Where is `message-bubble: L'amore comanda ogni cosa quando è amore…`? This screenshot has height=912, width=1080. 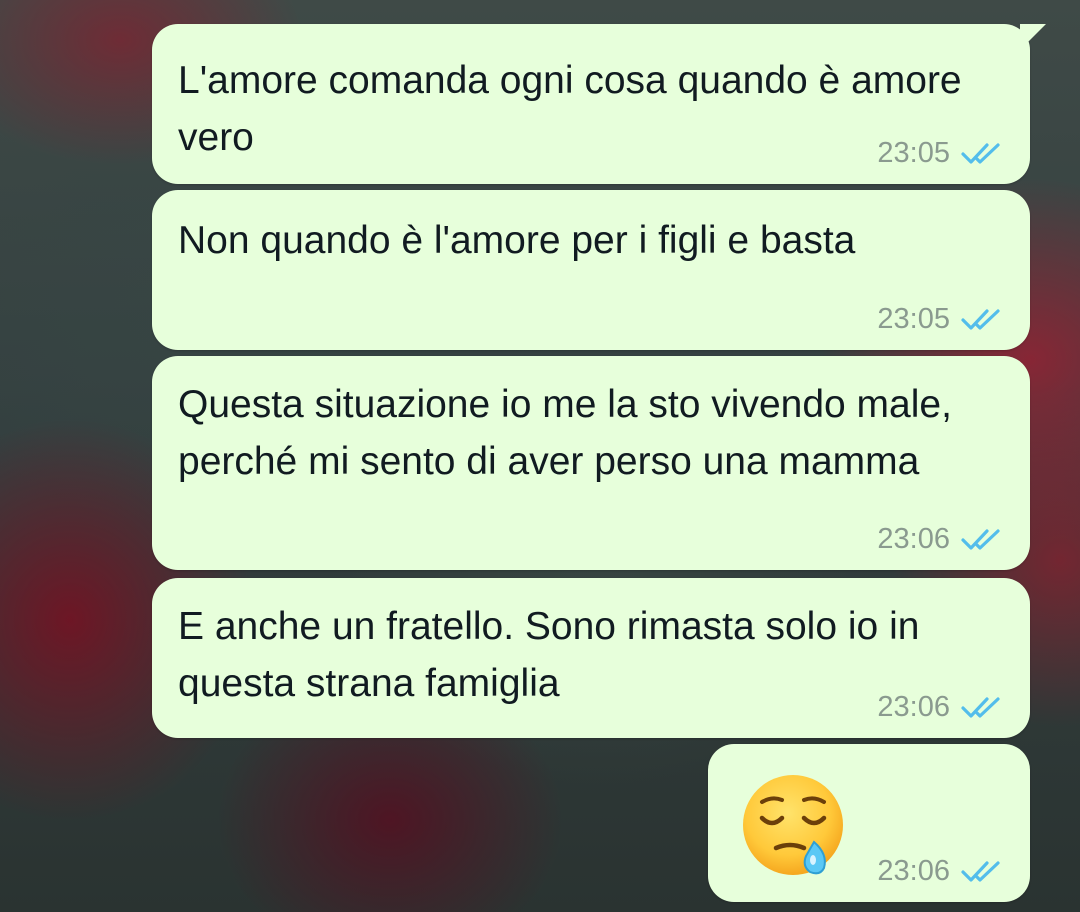
message-bubble: L'amore comanda ogni cosa quando è amore… is located at coordinates (599, 104).